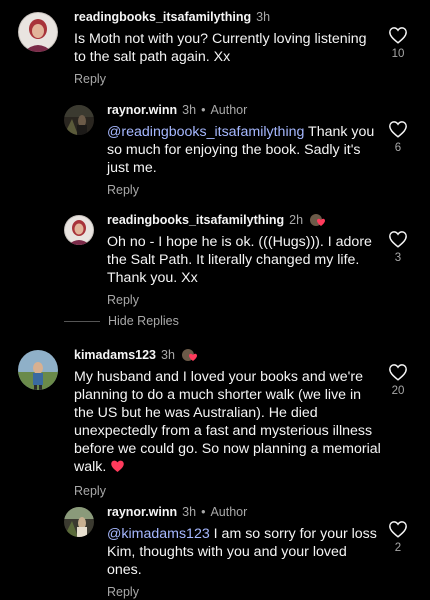 The width and height of the screenshot is (430, 600). What do you see at coordinates (82, 321) in the screenshot?
I see `divider` at bounding box center [82, 321].